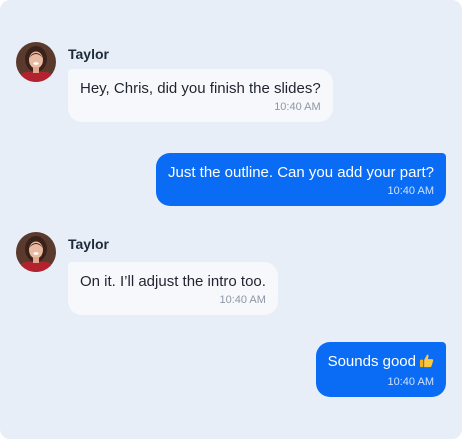 This screenshot has width=462, height=439. Describe the element at coordinates (426, 363) in the screenshot. I see `thumbs-up-emoji-icon` at that location.